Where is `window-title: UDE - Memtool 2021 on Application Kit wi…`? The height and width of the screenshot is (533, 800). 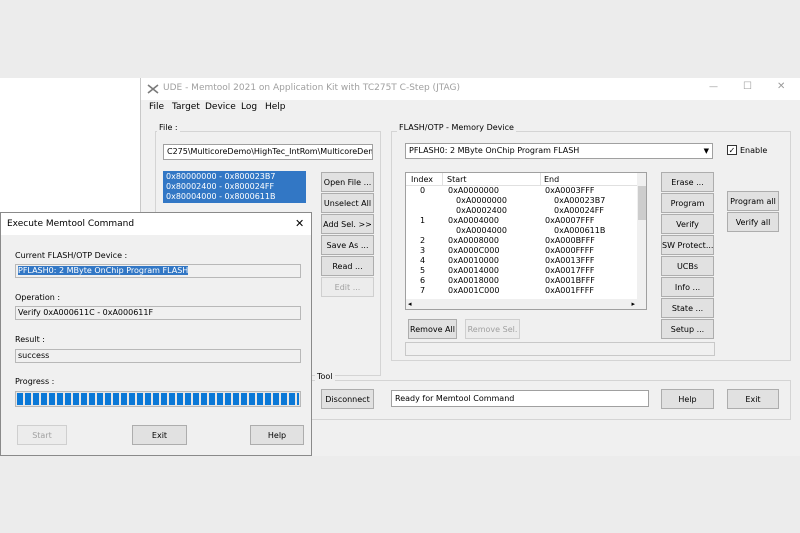 window-title: UDE - Memtool 2021 on Application Kit wi… is located at coordinates (311, 88).